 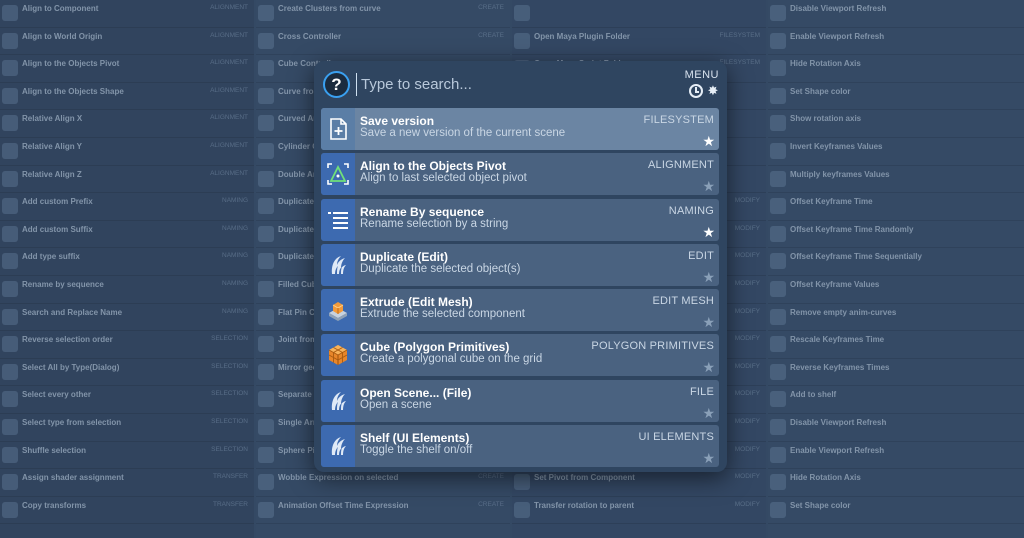 What do you see at coordinates (701, 391) in the screenshot?
I see `result-category: FILE` at bounding box center [701, 391].